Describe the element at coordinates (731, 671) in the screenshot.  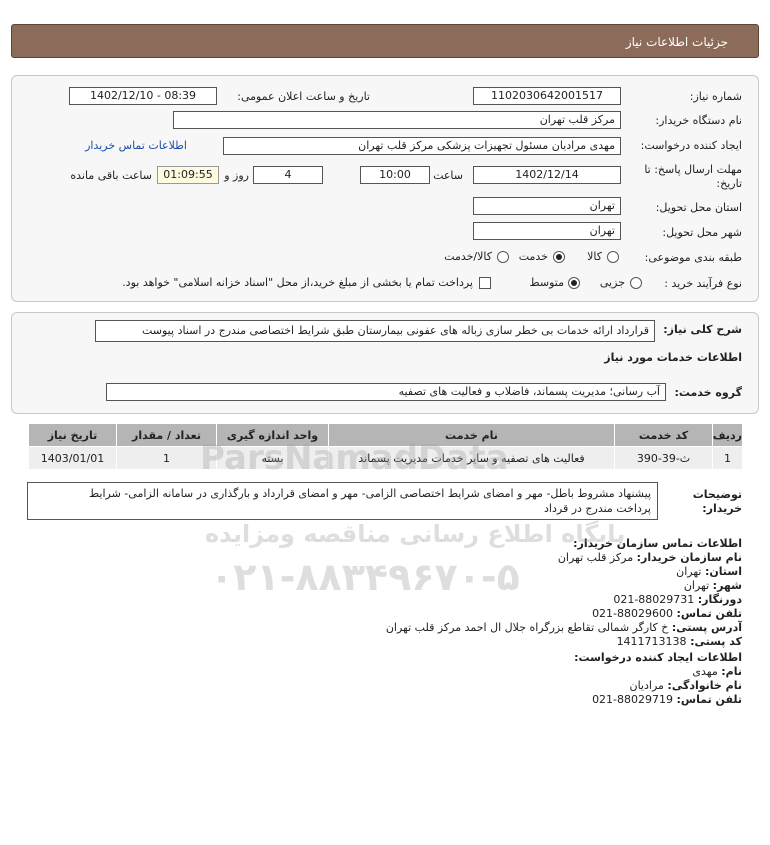
I see `creator-name-label: نام:` at that location.